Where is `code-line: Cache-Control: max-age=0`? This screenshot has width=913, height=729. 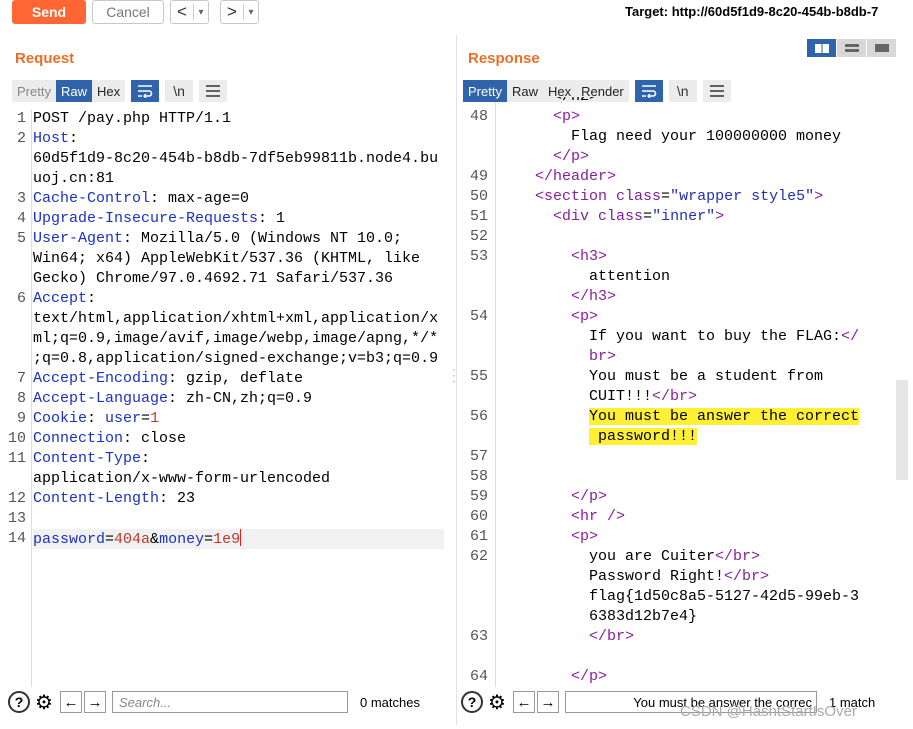 code-line: Cache-Control: max-age=0 is located at coordinates (141, 199).